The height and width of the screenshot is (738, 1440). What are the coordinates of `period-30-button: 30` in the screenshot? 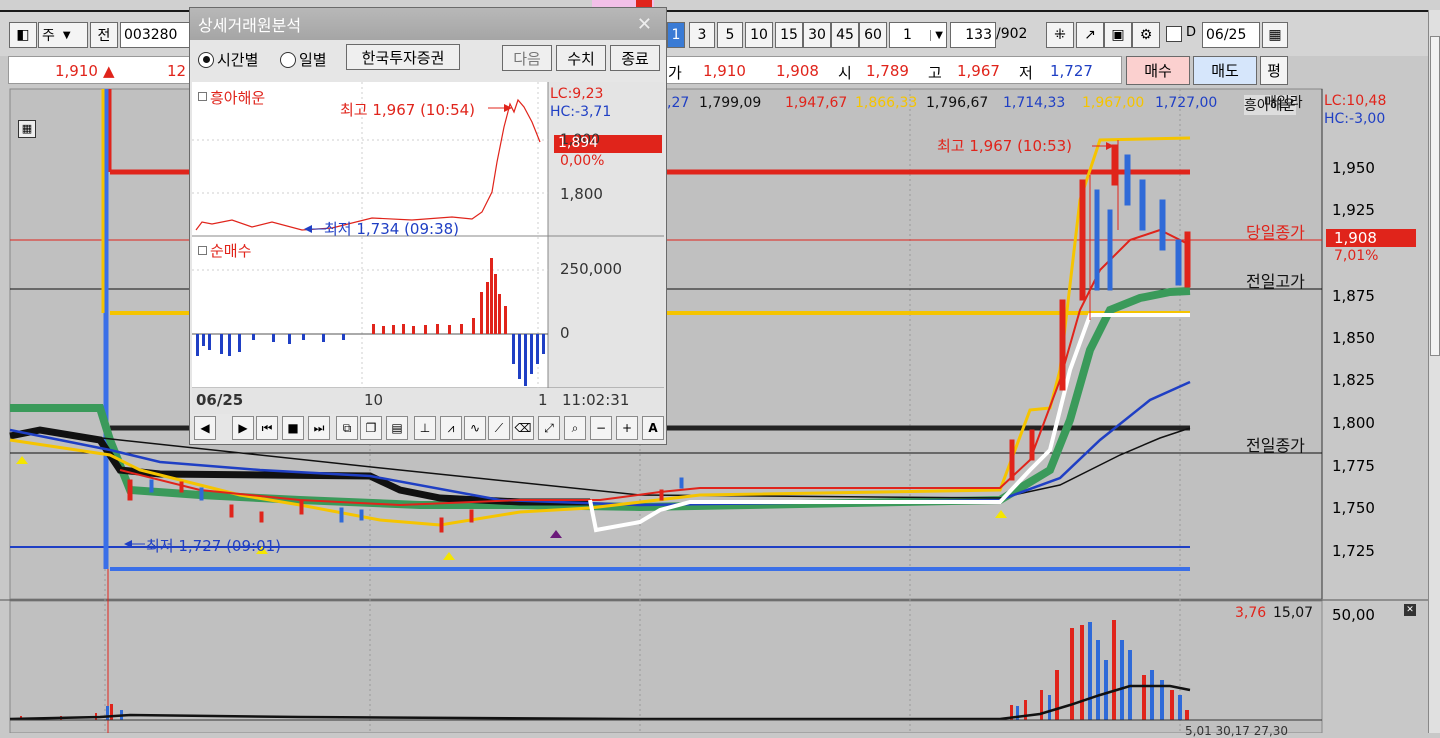 It's located at (817, 35).